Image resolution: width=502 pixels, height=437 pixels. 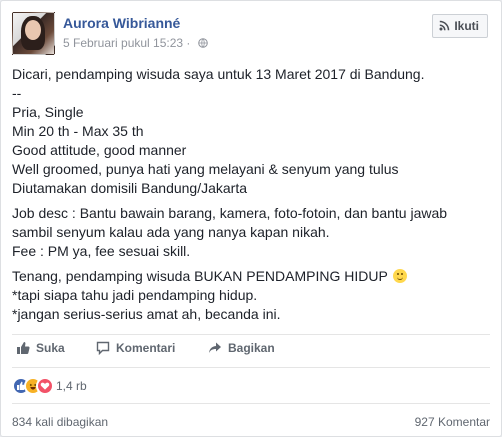 I want to click on author-name: Aurora Wibrianné, so click(x=121, y=23).